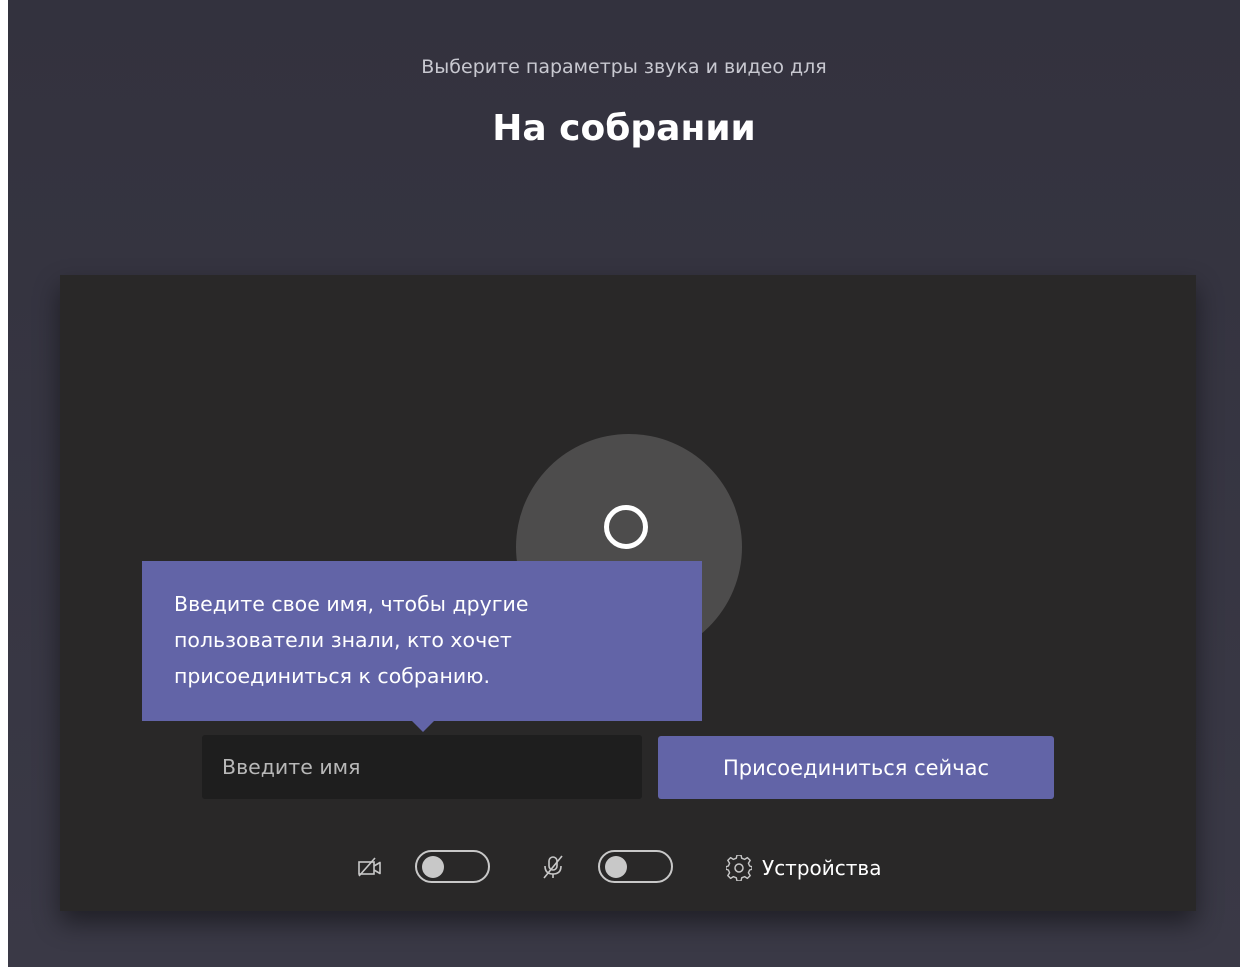 The height and width of the screenshot is (967, 1240). What do you see at coordinates (422, 767) in the screenshot?
I see `name-input` at bounding box center [422, 767].